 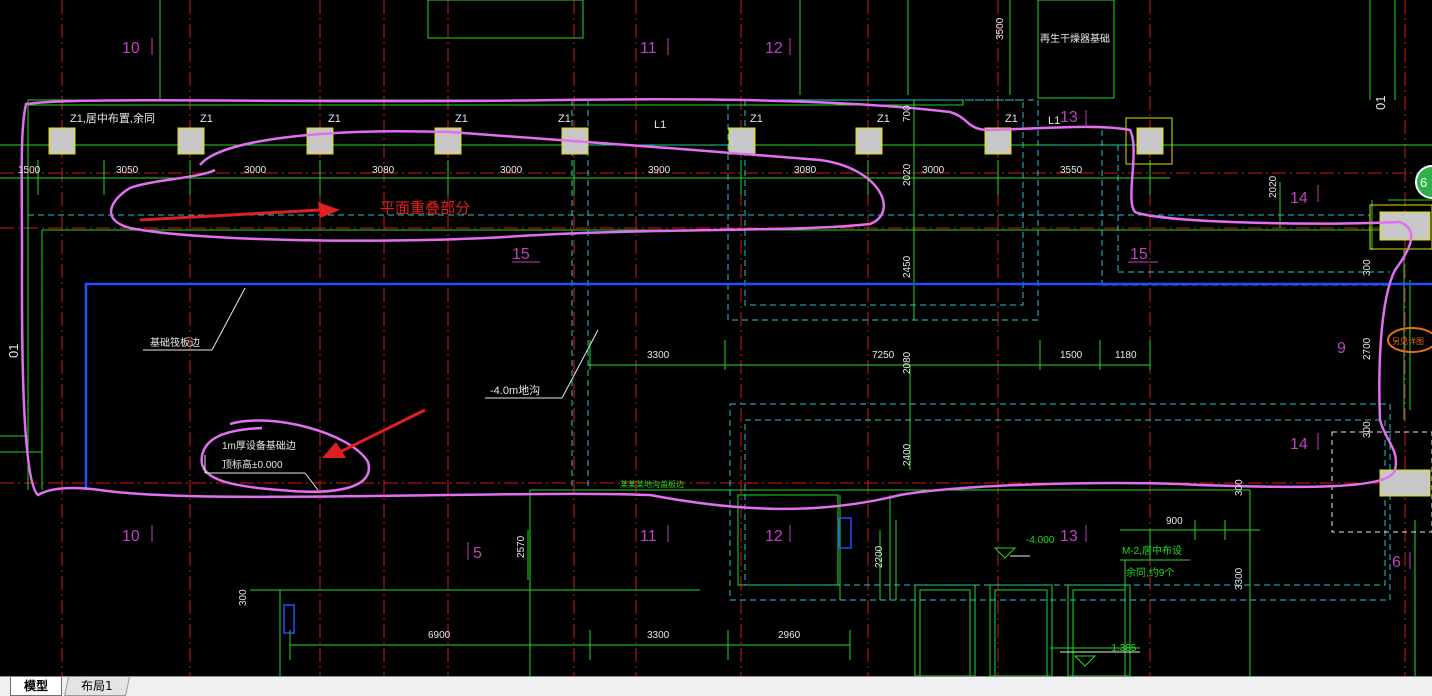 I want to click on regen-dryer-note: 再生干燥器基础, so click(x=1075, y=38).